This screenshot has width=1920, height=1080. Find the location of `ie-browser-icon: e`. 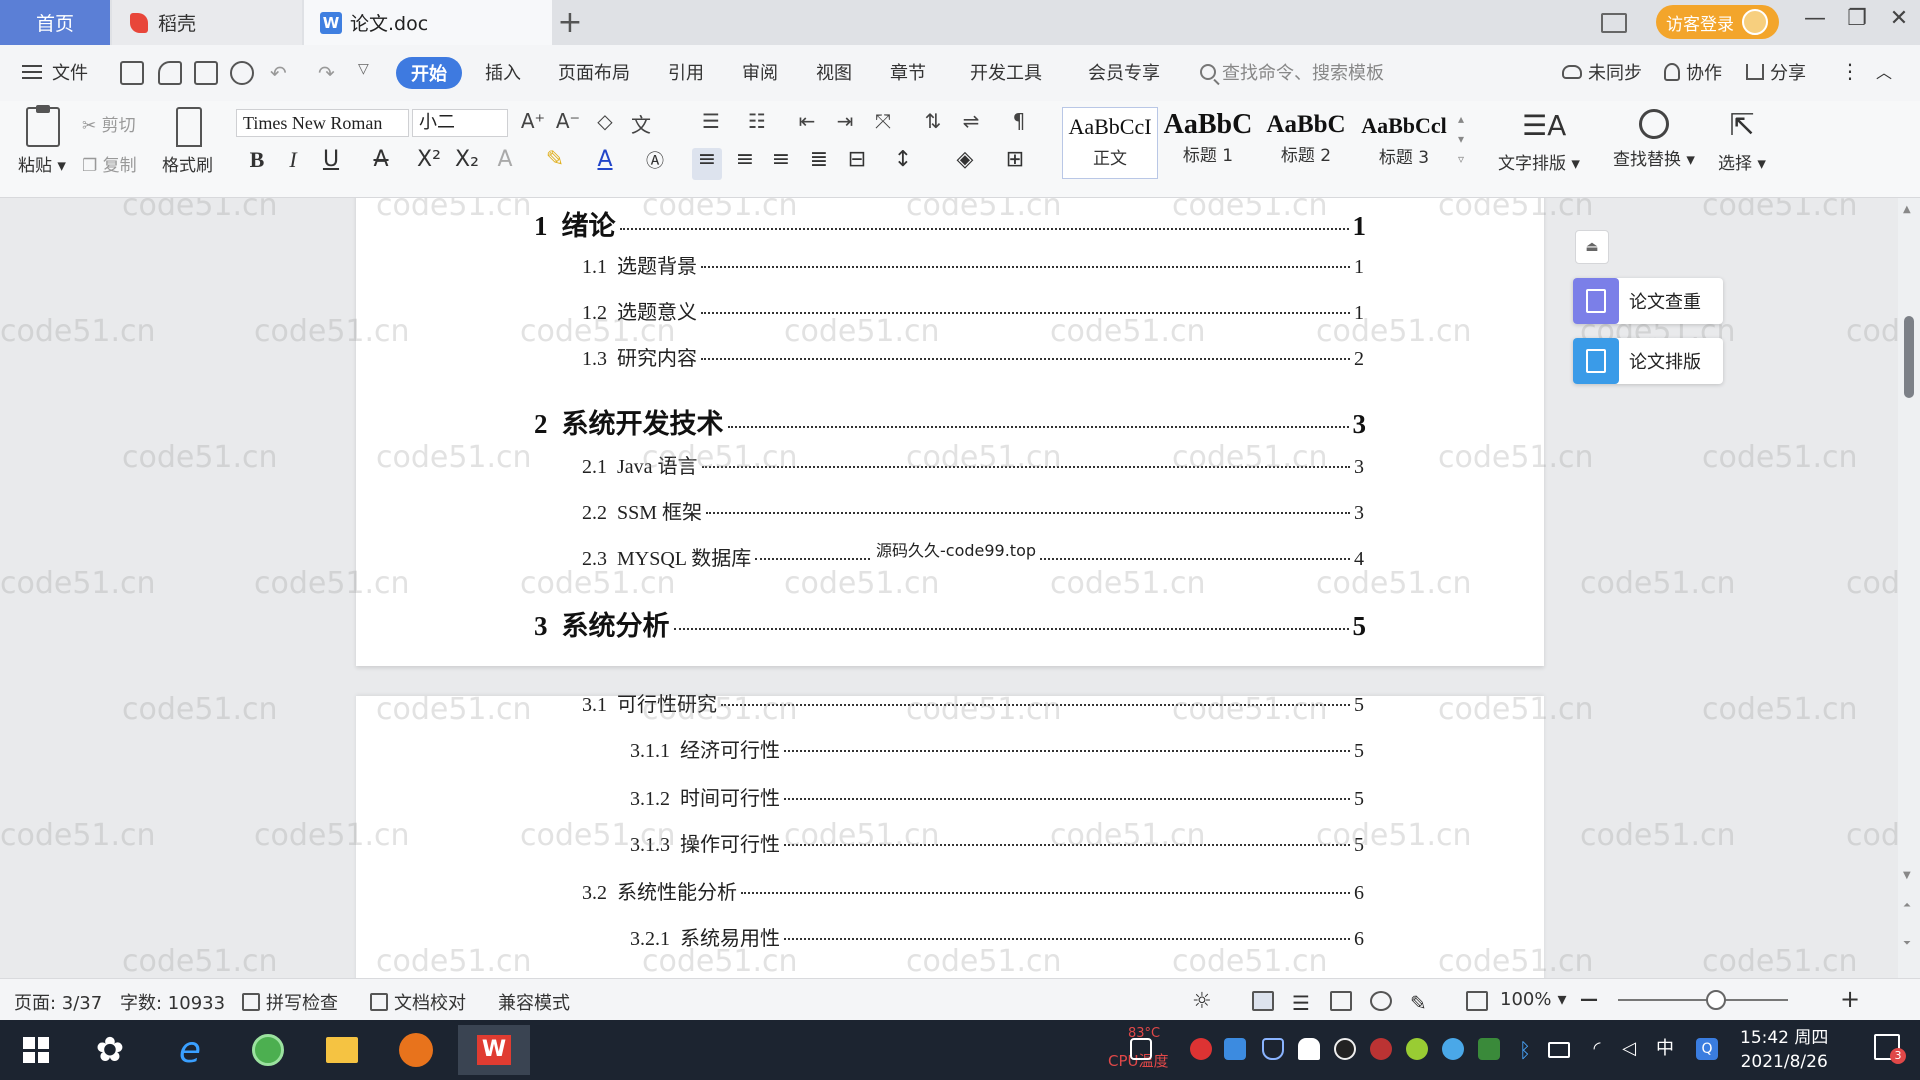

ie-browser-icon: e is located at coordinates (190, 1050).